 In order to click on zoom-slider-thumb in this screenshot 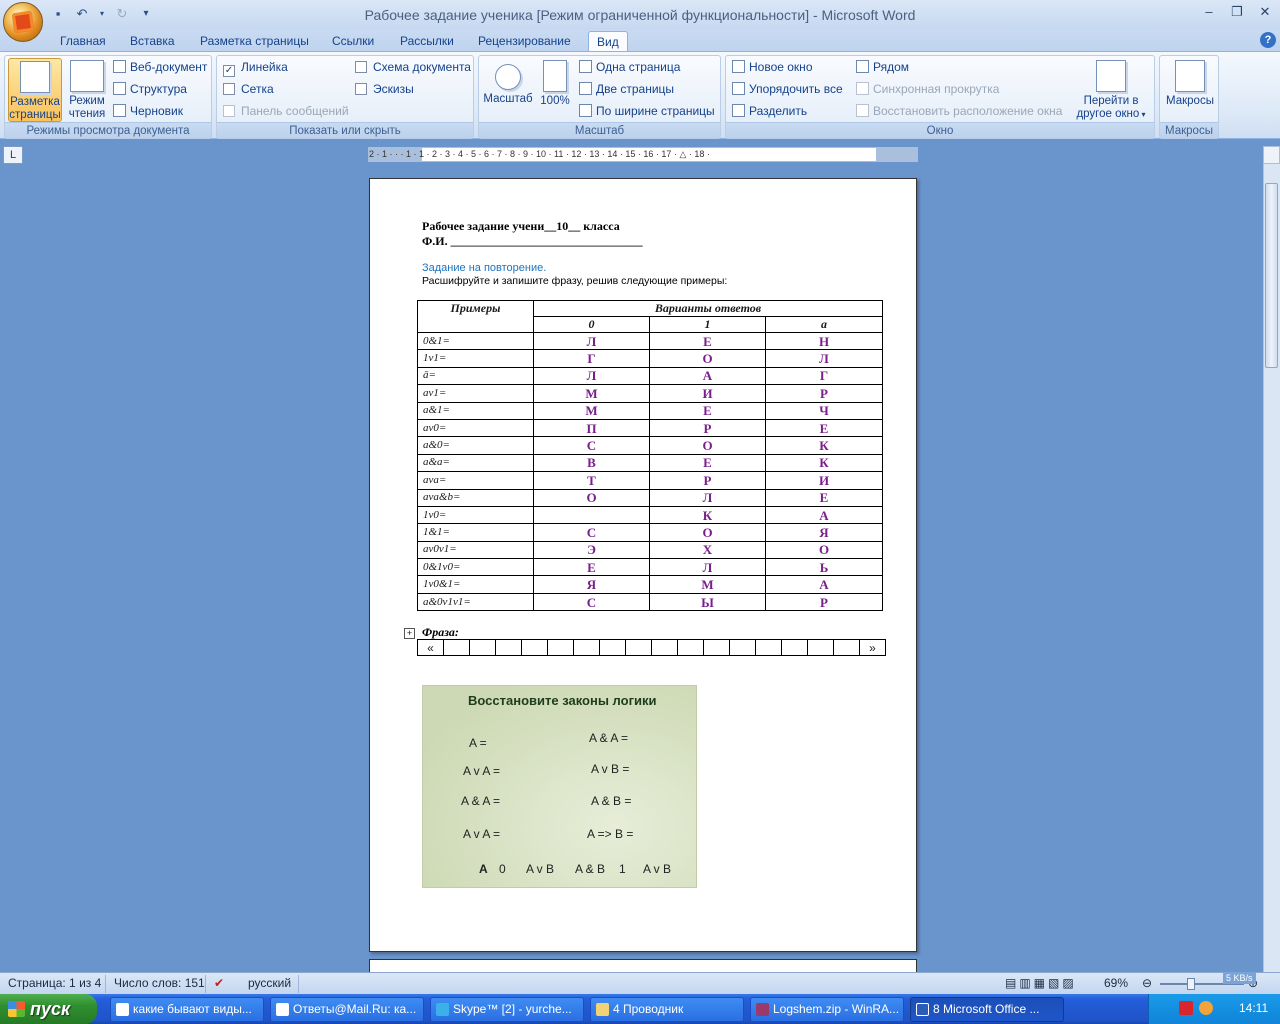, I will do `click(1191, 984)`.